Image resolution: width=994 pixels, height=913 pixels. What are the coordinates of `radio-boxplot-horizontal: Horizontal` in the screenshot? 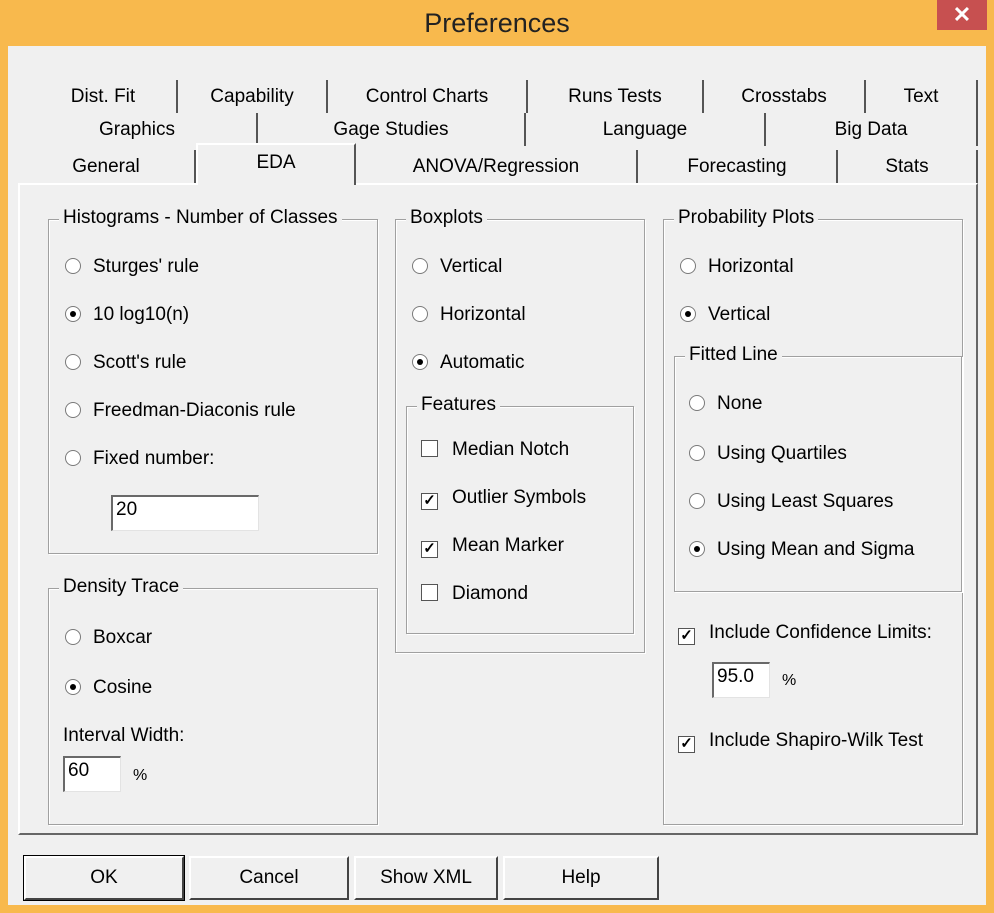 It's located at (469, 315).